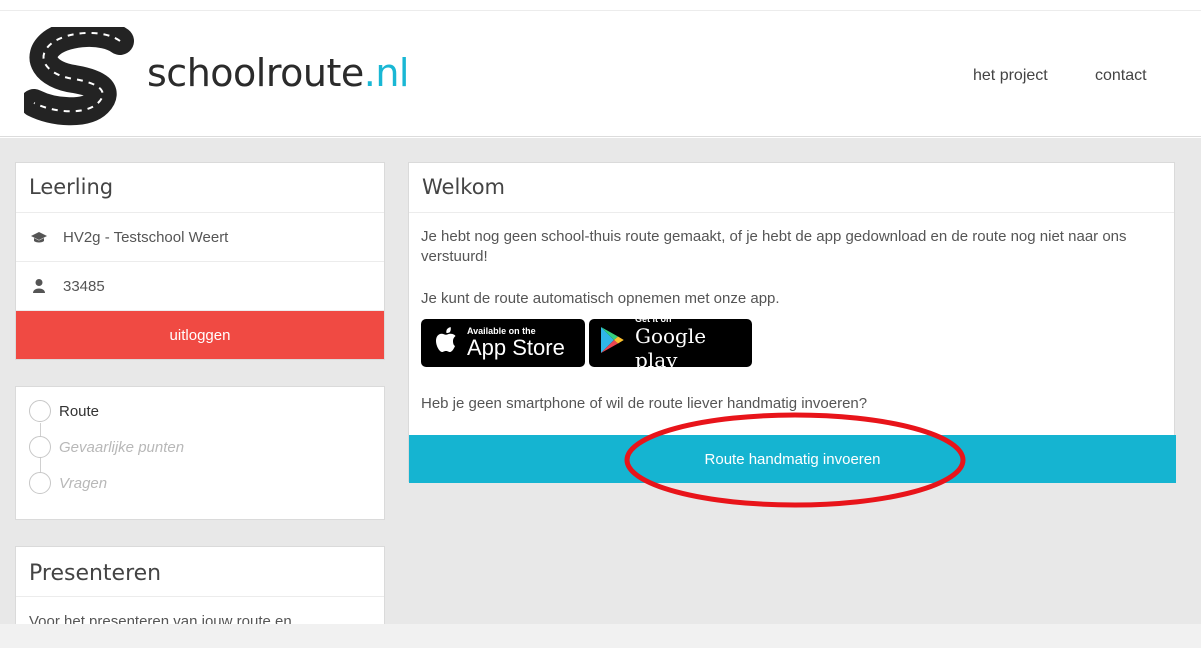  What do you see at coordinates (84, 286) in the screenshot?
I see `student-id-text: 33485` at bounding box center [84, 286].